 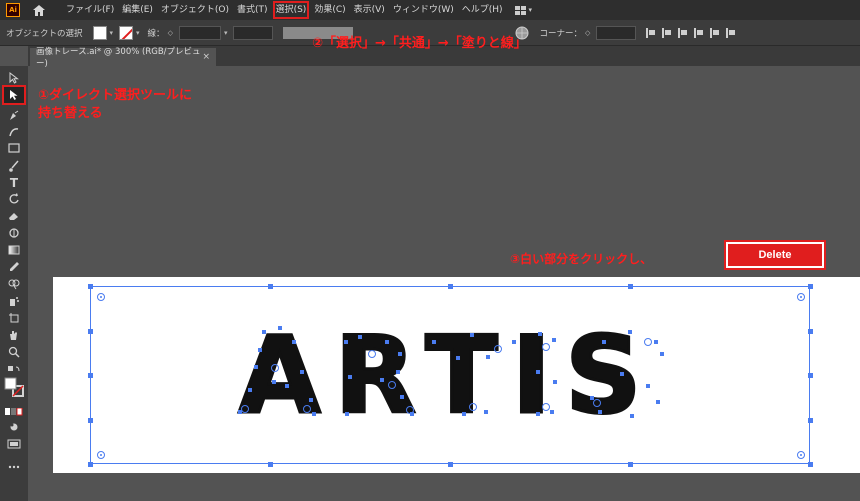 What do you see at coordinates (115, 105) in the screenshot?
I see `annotation-step1: ①ダイレクト選択ツールに 持ち替える` at bounding box center [115, 105].